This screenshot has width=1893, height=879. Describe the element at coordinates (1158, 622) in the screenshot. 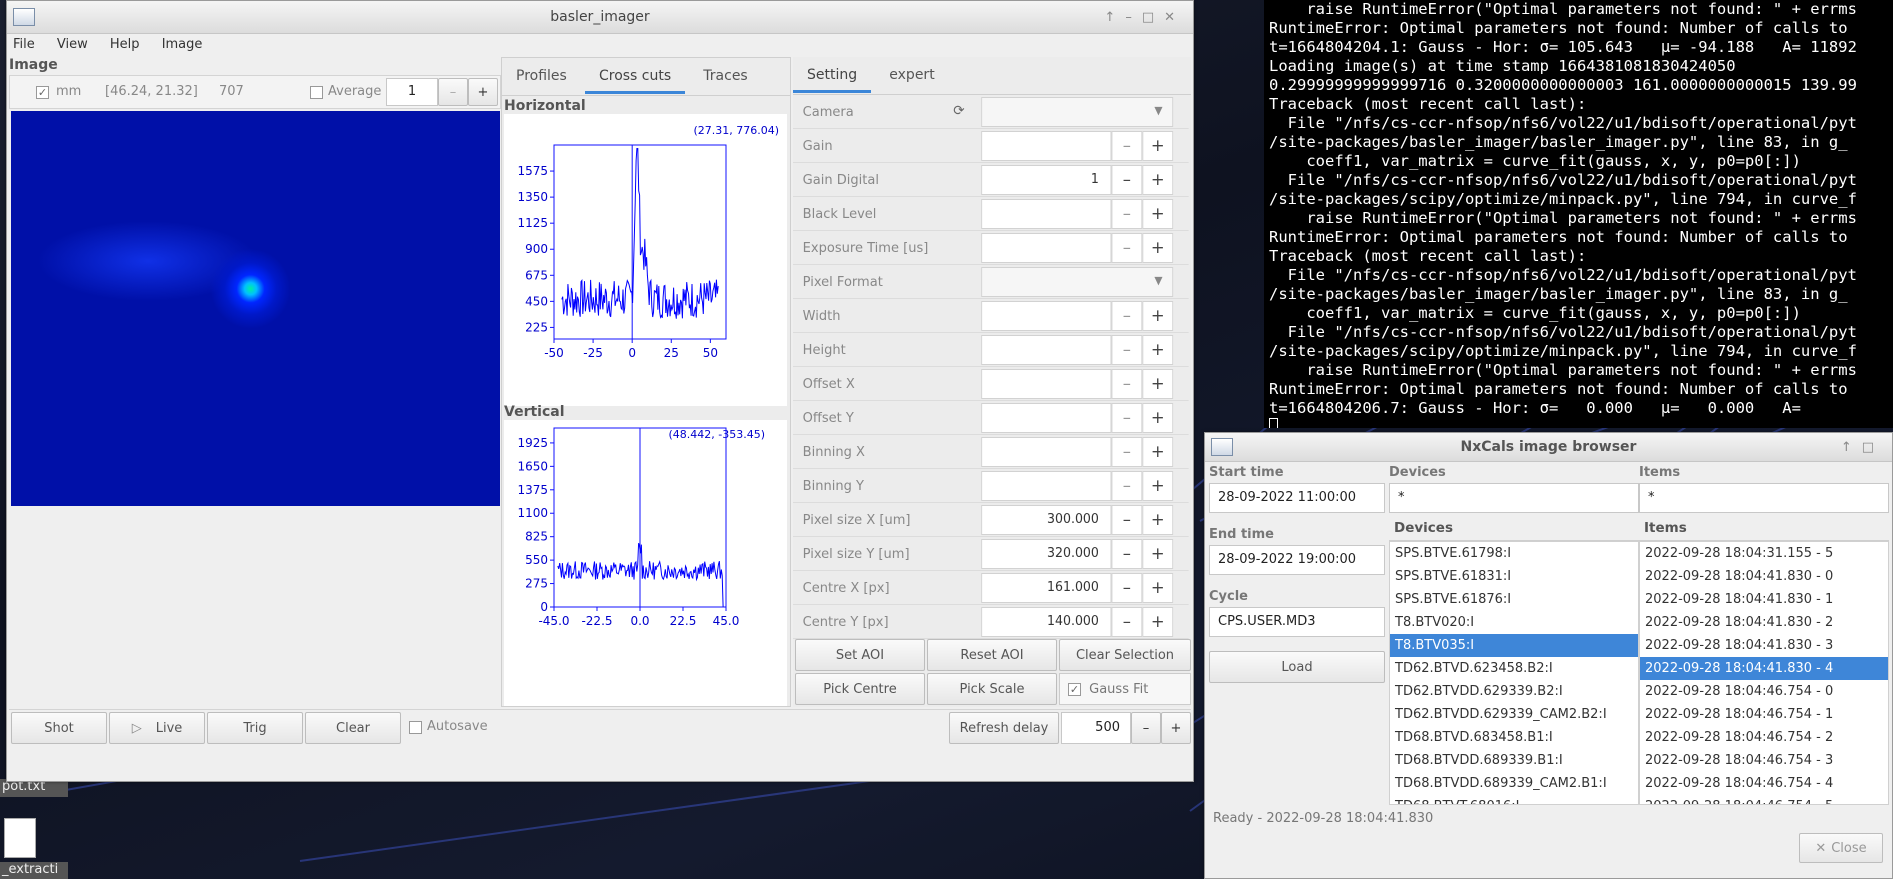

I see `centre-y-px-increment: +` at that location.